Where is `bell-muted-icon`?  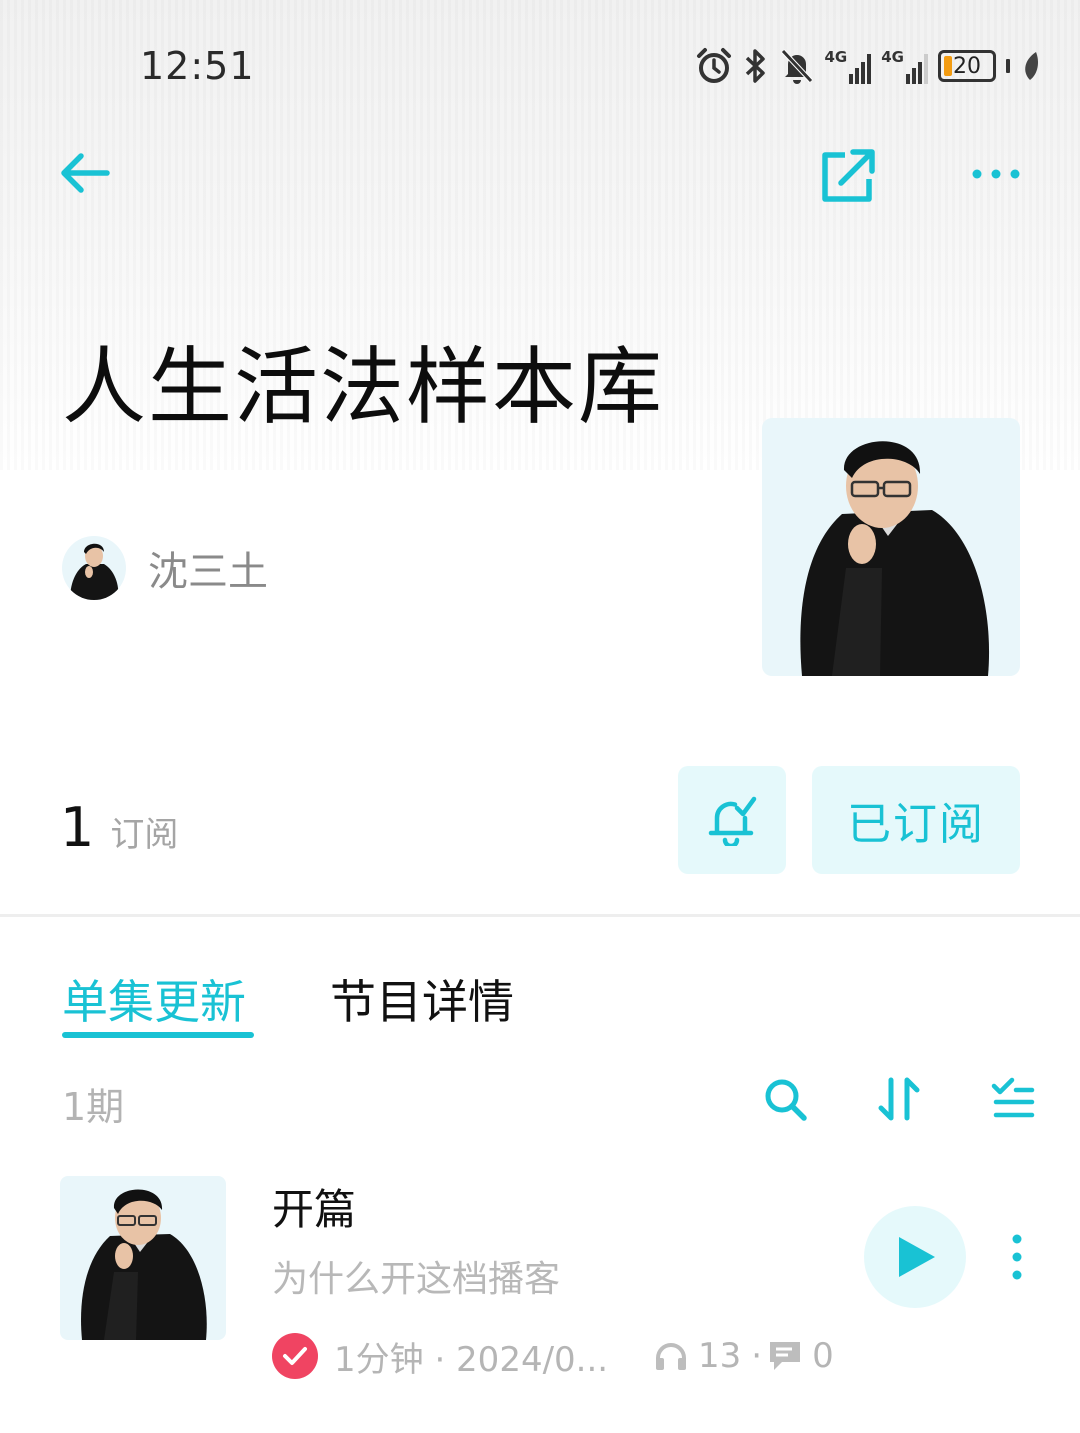 bell-muted-icon is located at coordinates (796, 66).